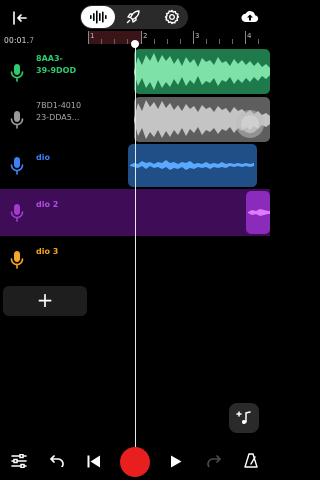 This screenshot has height=480, width=320. I want to click on timeline-ruler: 1 2 3 4, so click(179, 38).